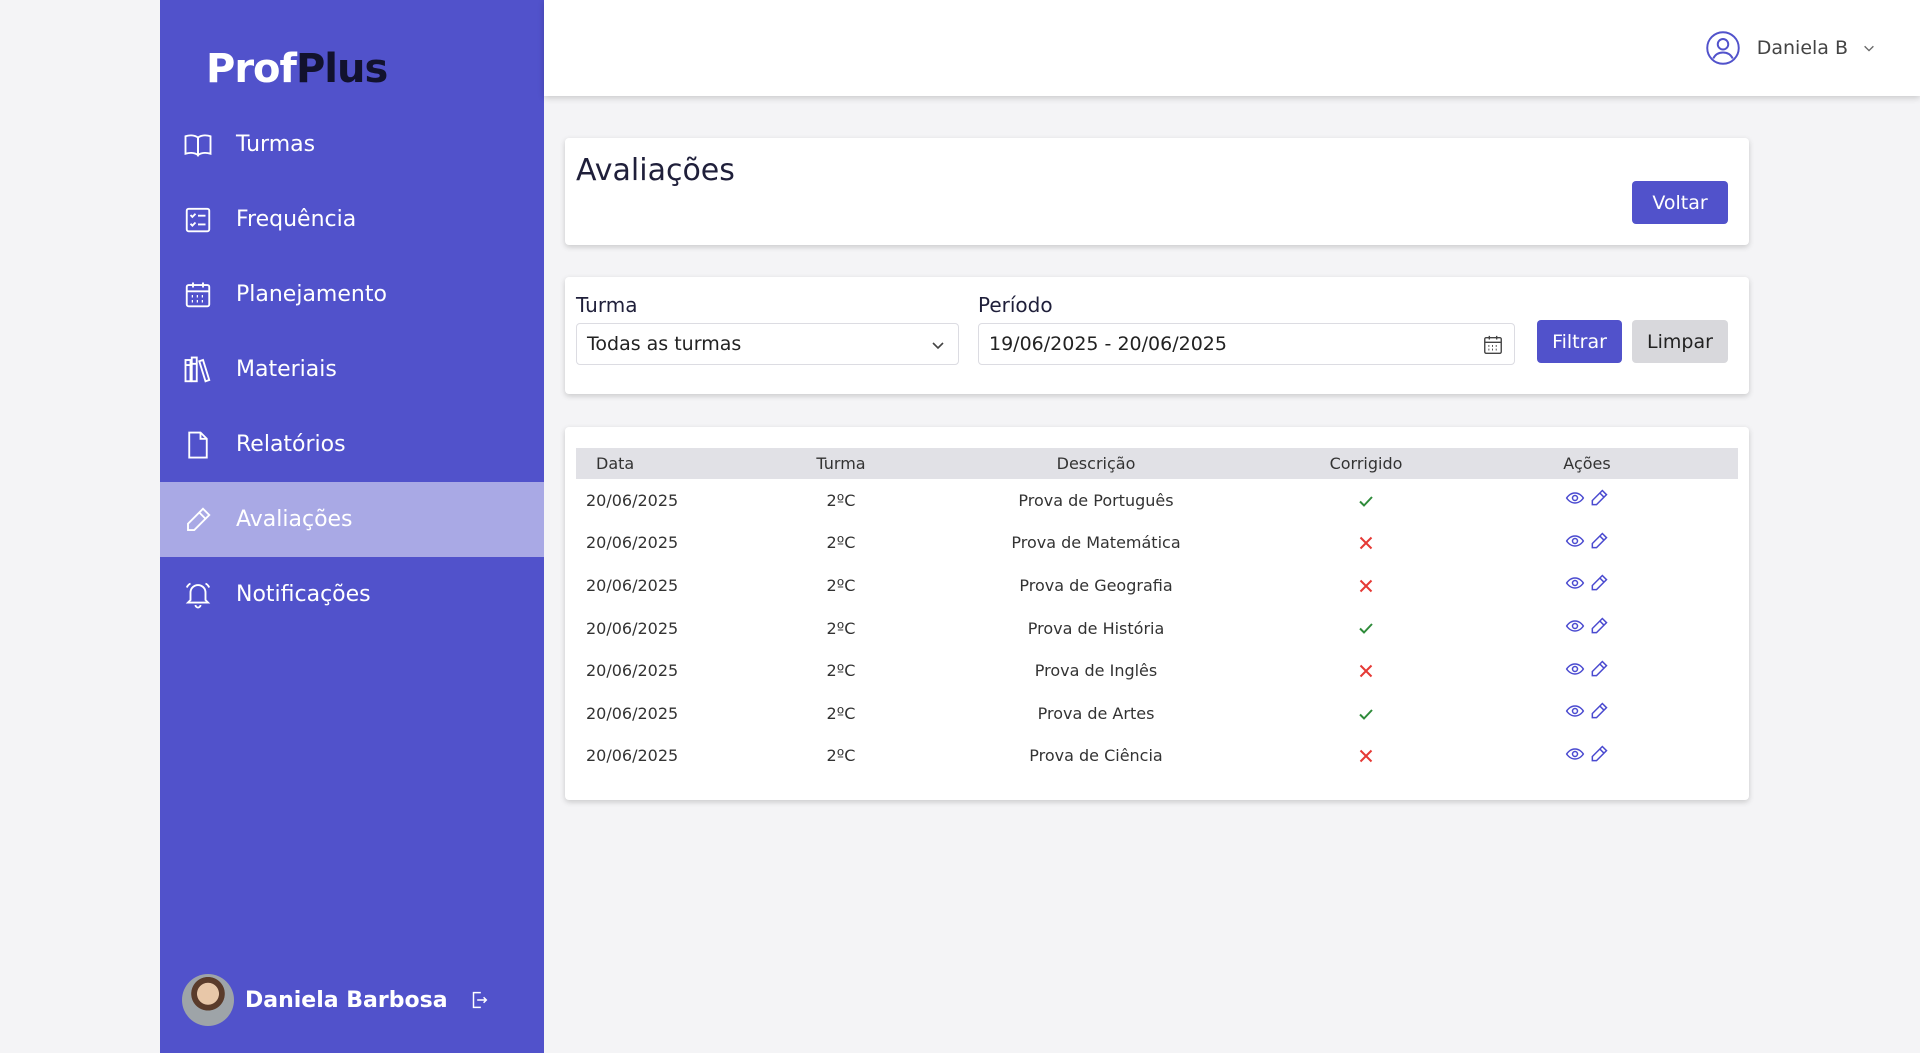 This screenshot has width=1920, height=1053. What do you see at coordinates (1802, 48) in the screenshot?
I see `user-menu-name: Daniela B` at bounding box center [1802, 48].